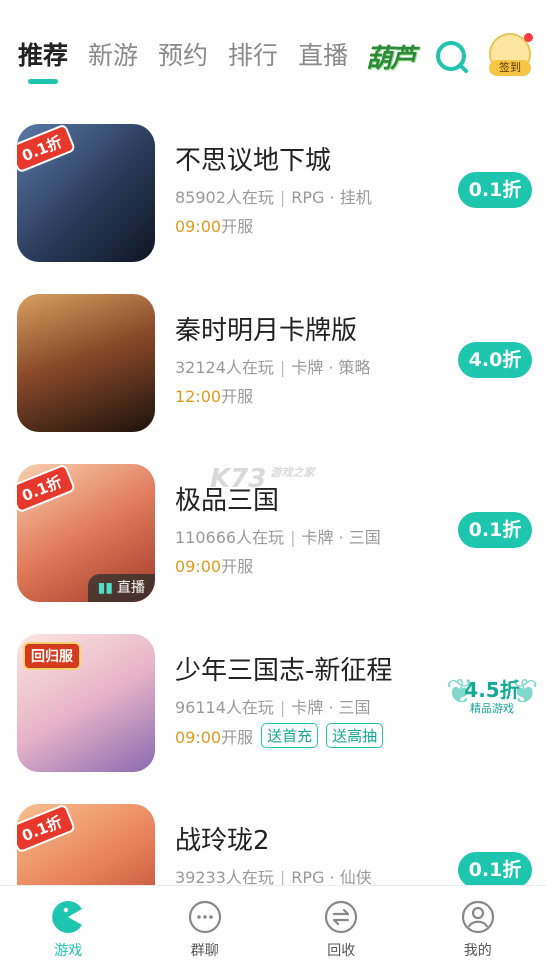  I want to click on nav-label: 我的, so click(477, 951).